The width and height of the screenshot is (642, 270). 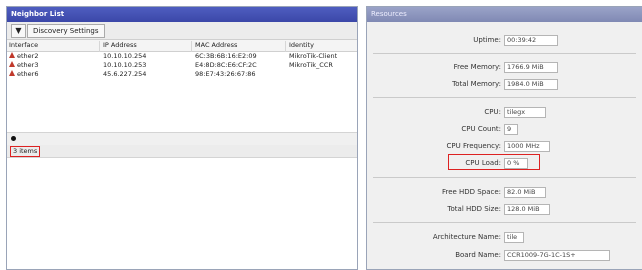 What do you see at coordinates (471, 192) in the screenshot?
I see `free-hdd-label: Free HDD Space:` at bounding box center [471, 192].